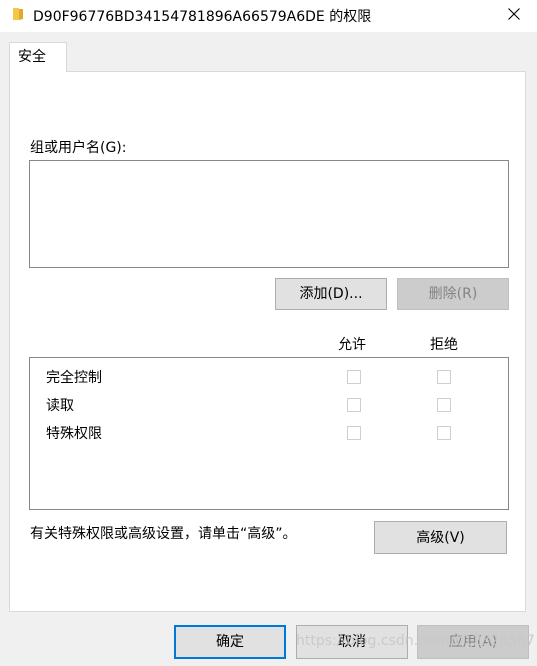  Describe the element at coordinates (444, 377) in the screenshot. I see `deny-checkbox-full-control` at that location.